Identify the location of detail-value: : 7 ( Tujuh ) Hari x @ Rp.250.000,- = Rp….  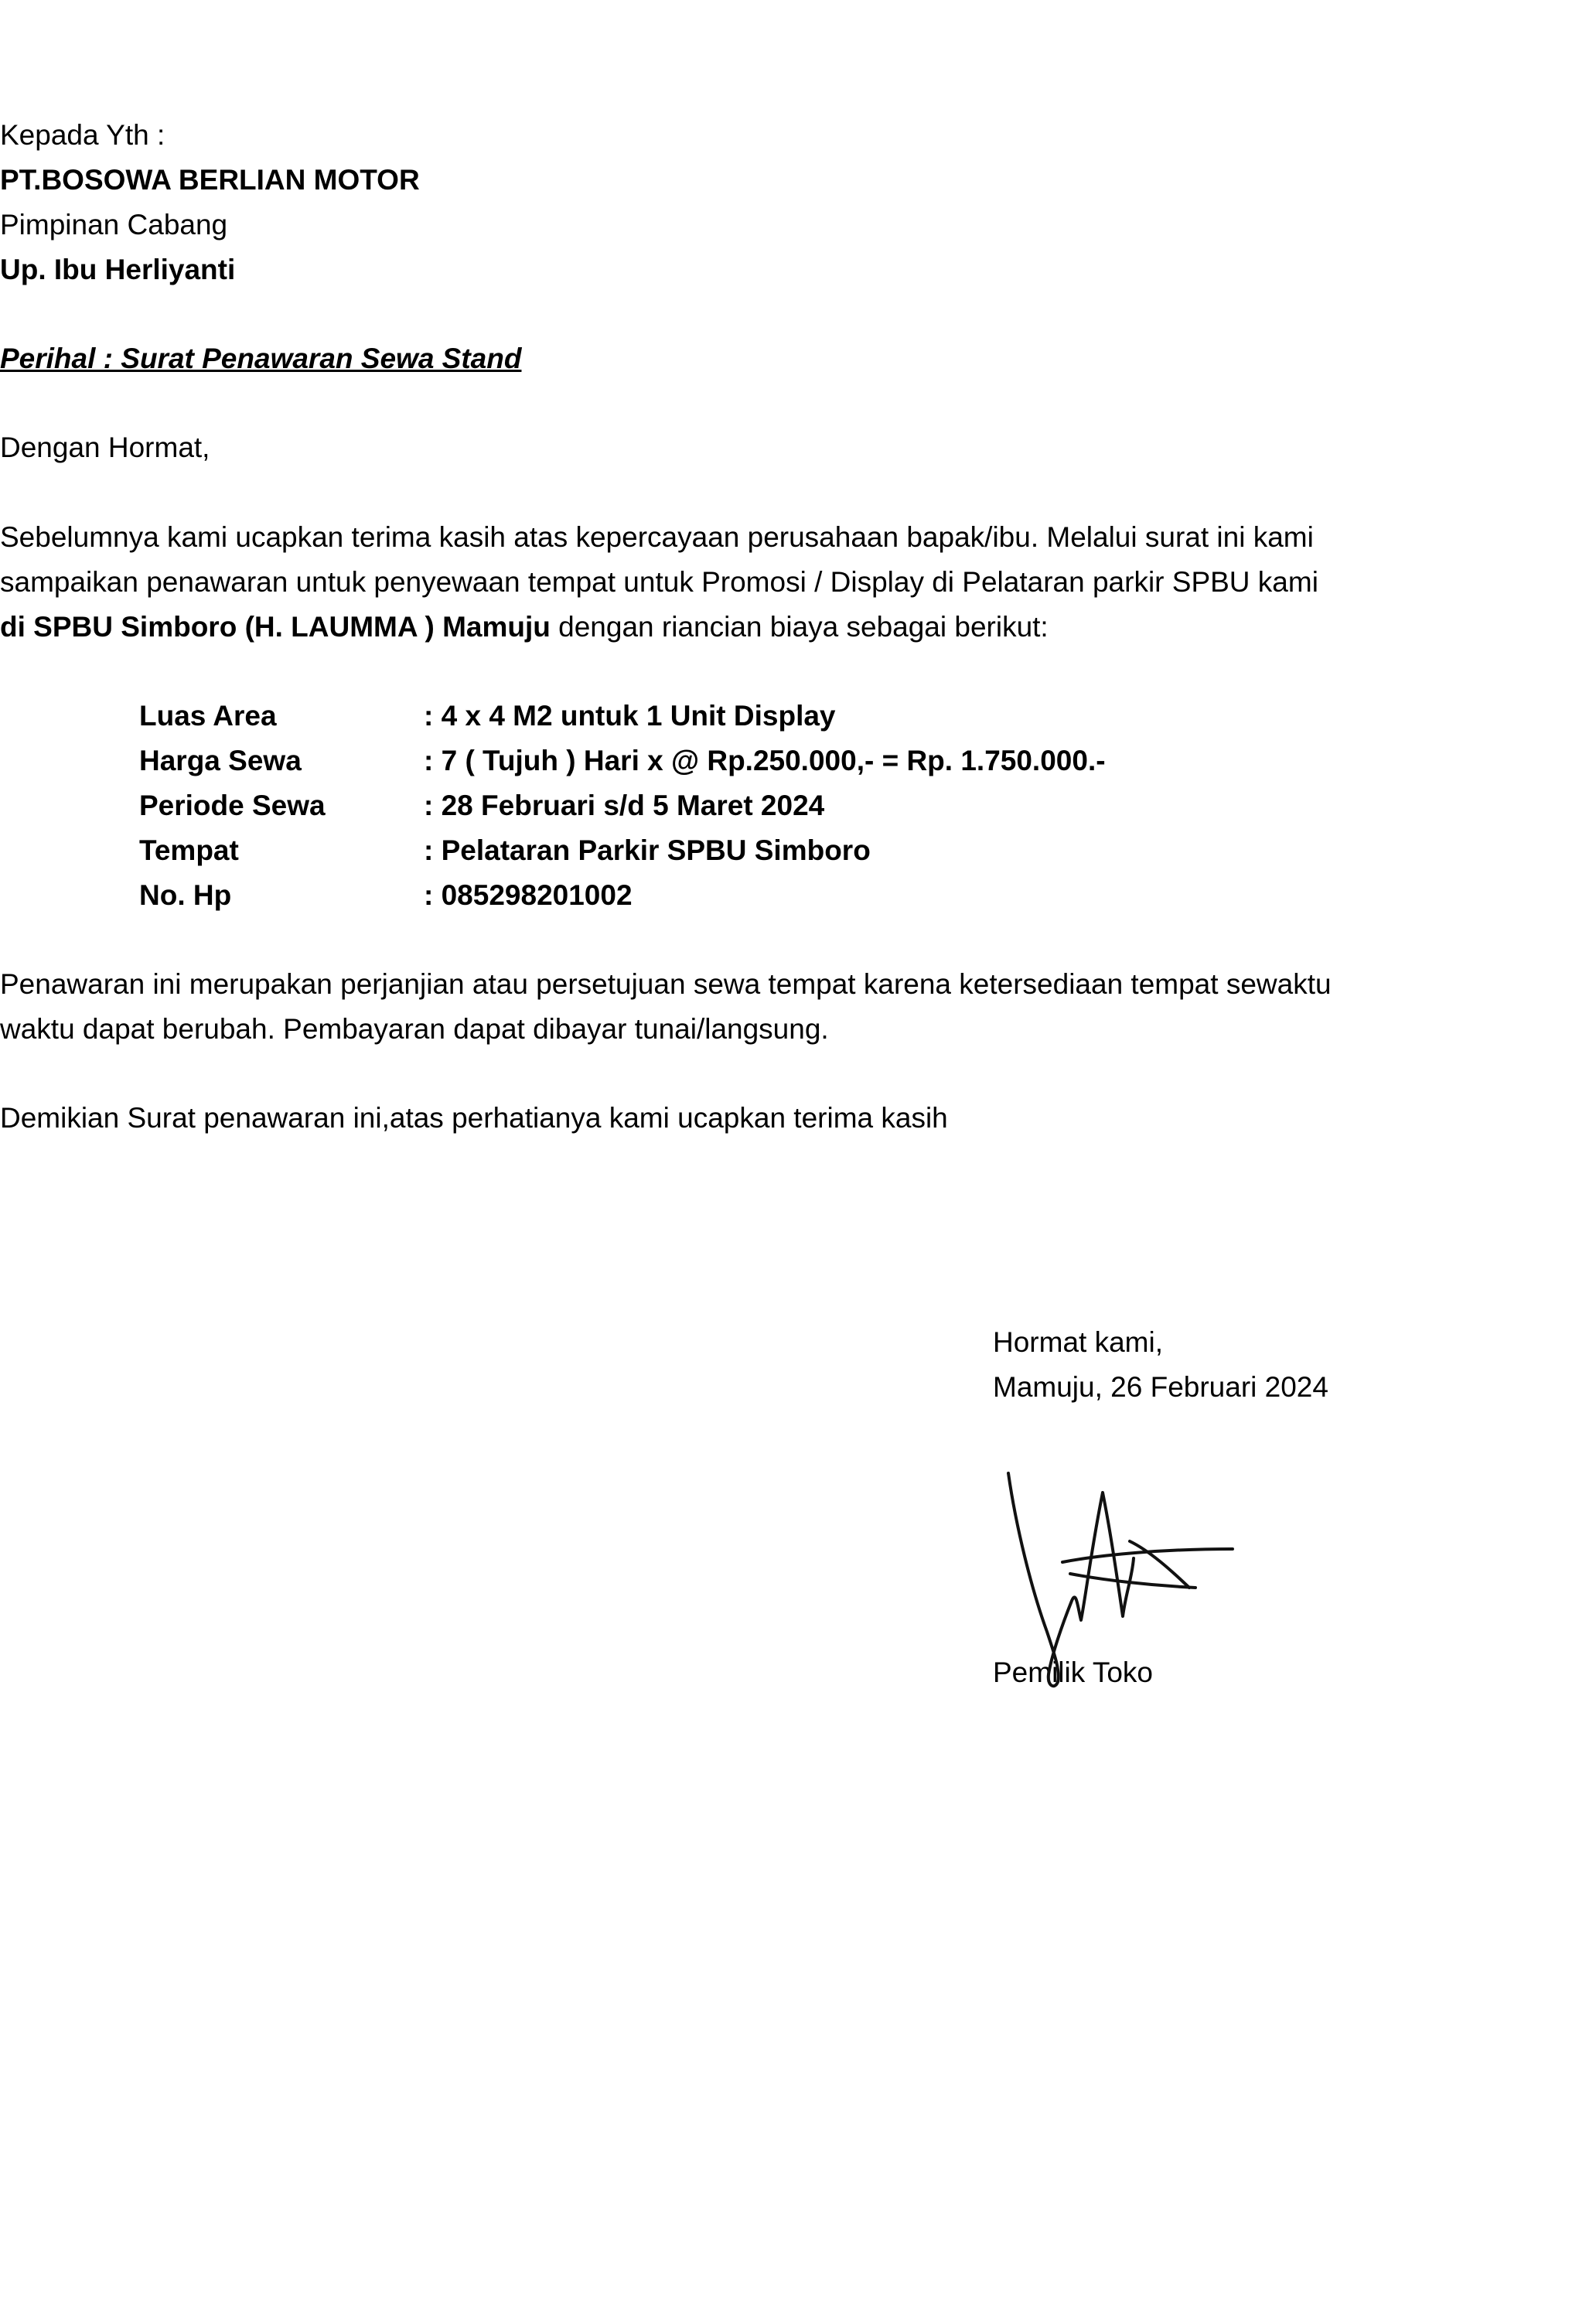
(765, 760).